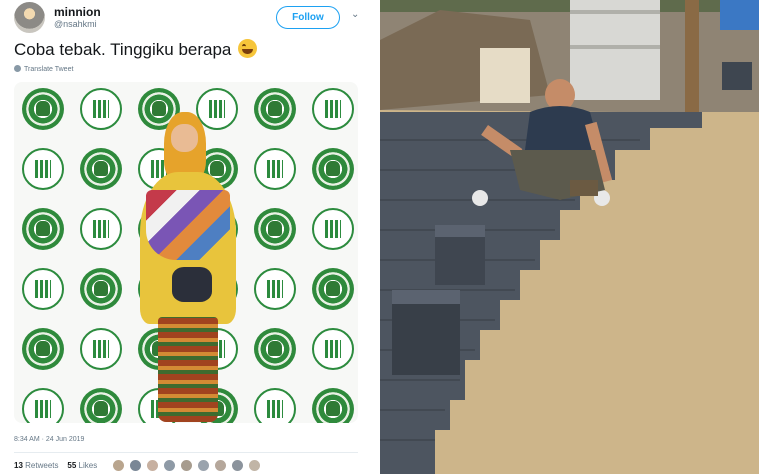 This screenshot has width=759, height=474. Describe the element at coordinates (49, 439) in the screenshot. I see `tweet-timestamp: 8:34 AM · 24 Jun 2019` at that location.